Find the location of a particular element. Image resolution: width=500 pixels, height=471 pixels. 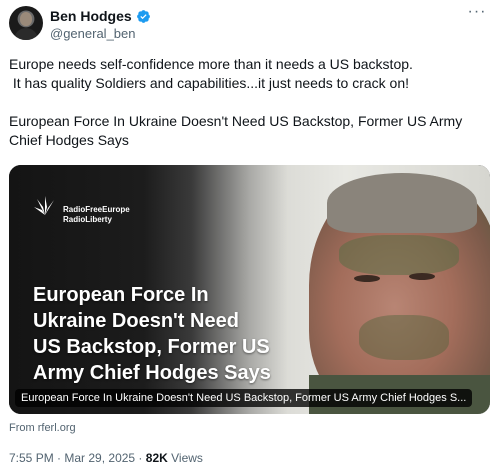

link-source: From rferl.org is located at coordinates (42, 428).